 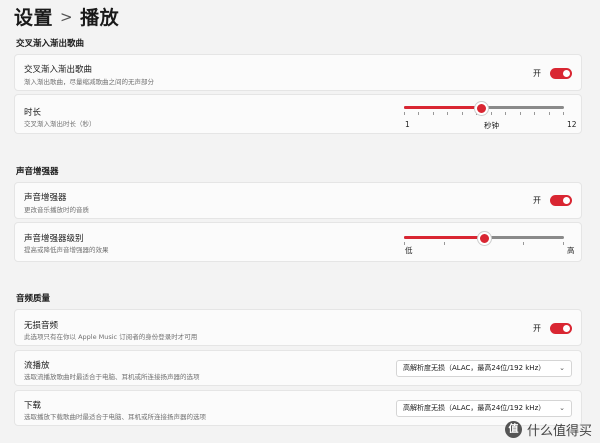 I want to click on enhancer-toggle-switch, so click(x=561, y=200).